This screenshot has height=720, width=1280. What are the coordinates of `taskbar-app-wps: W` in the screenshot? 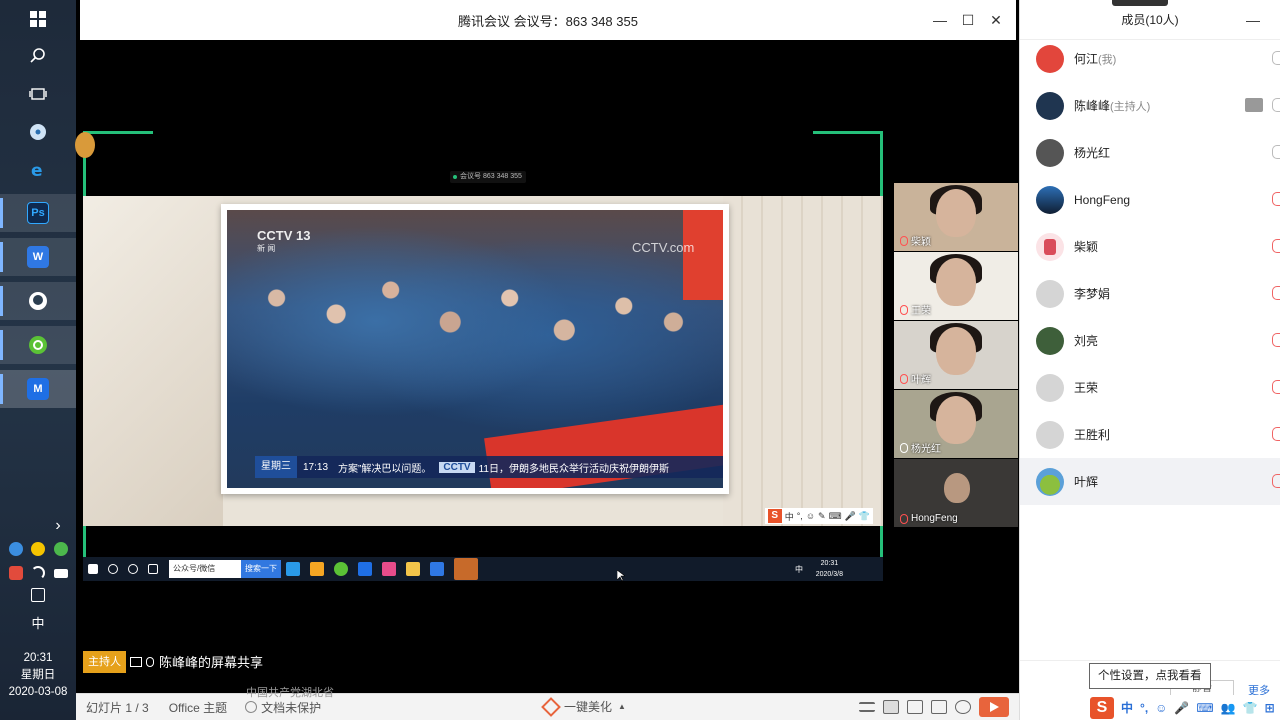 It's located at (38, 257).